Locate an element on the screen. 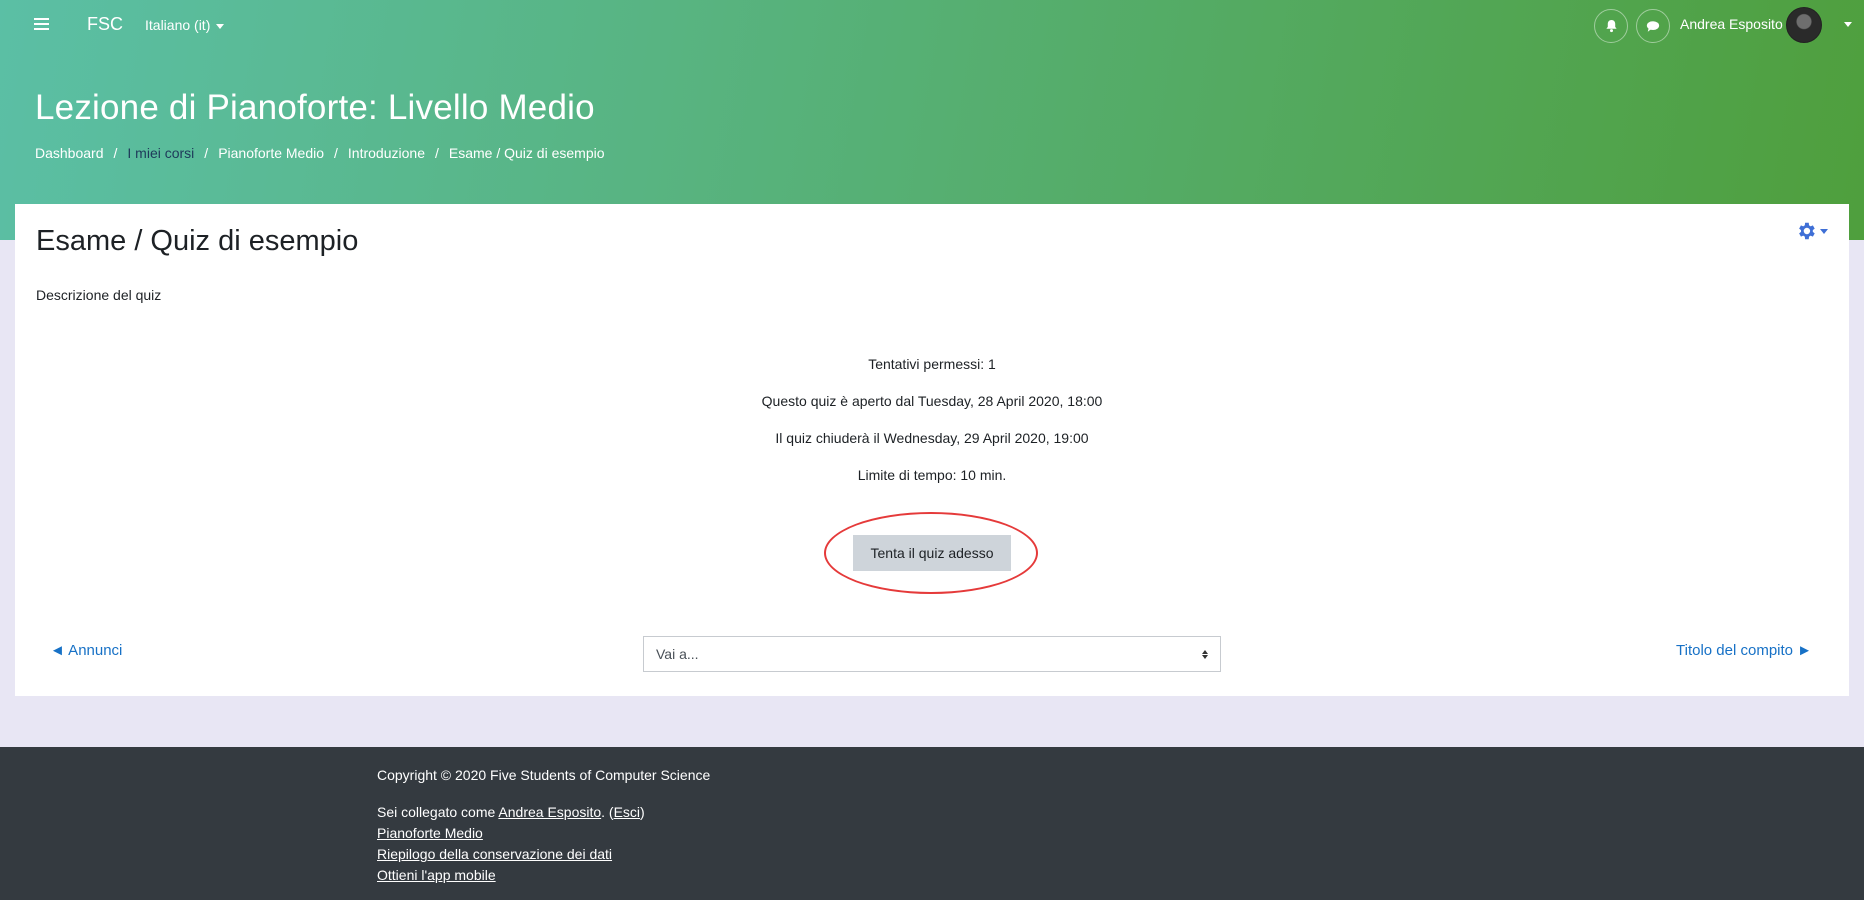 The image size is (1864, 900). breadcrumb-section: Introduzione is located at coordinates (386, 153).